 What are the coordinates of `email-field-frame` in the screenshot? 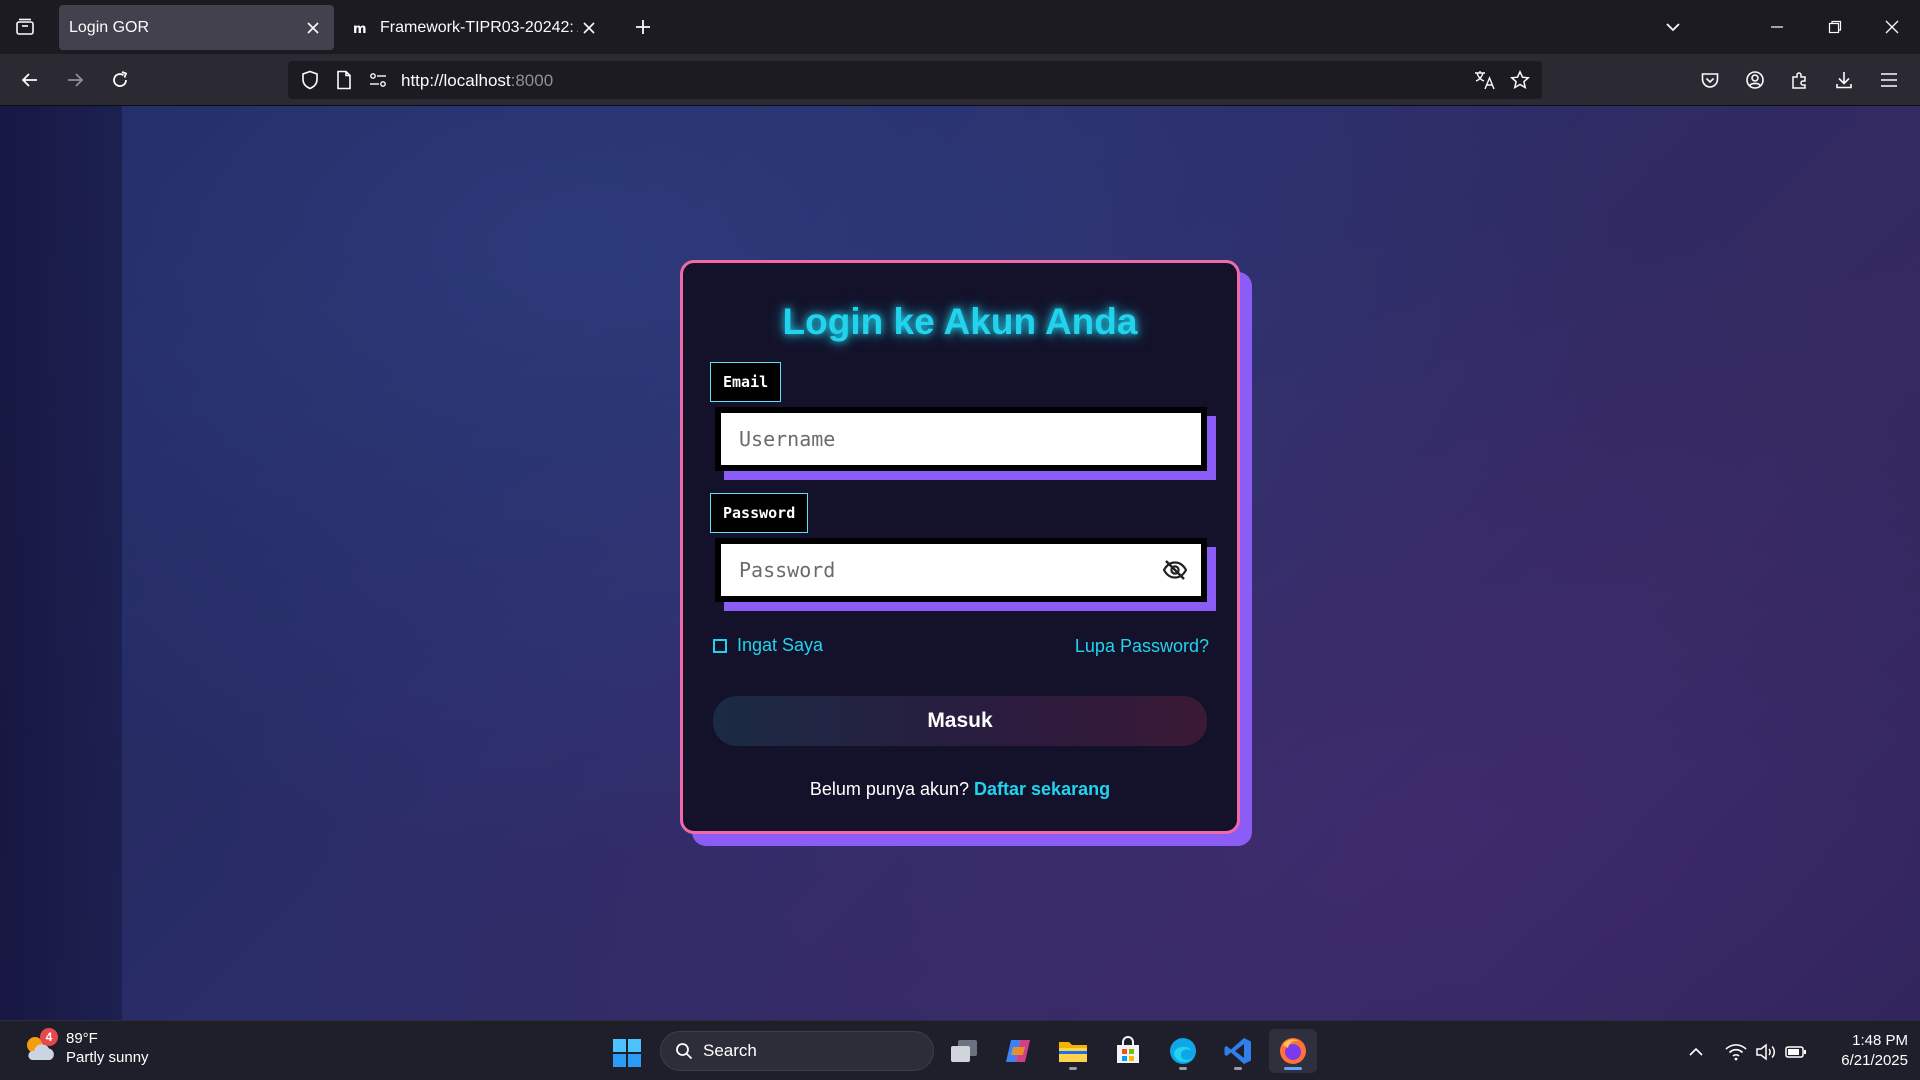 It's located at (961, 439).